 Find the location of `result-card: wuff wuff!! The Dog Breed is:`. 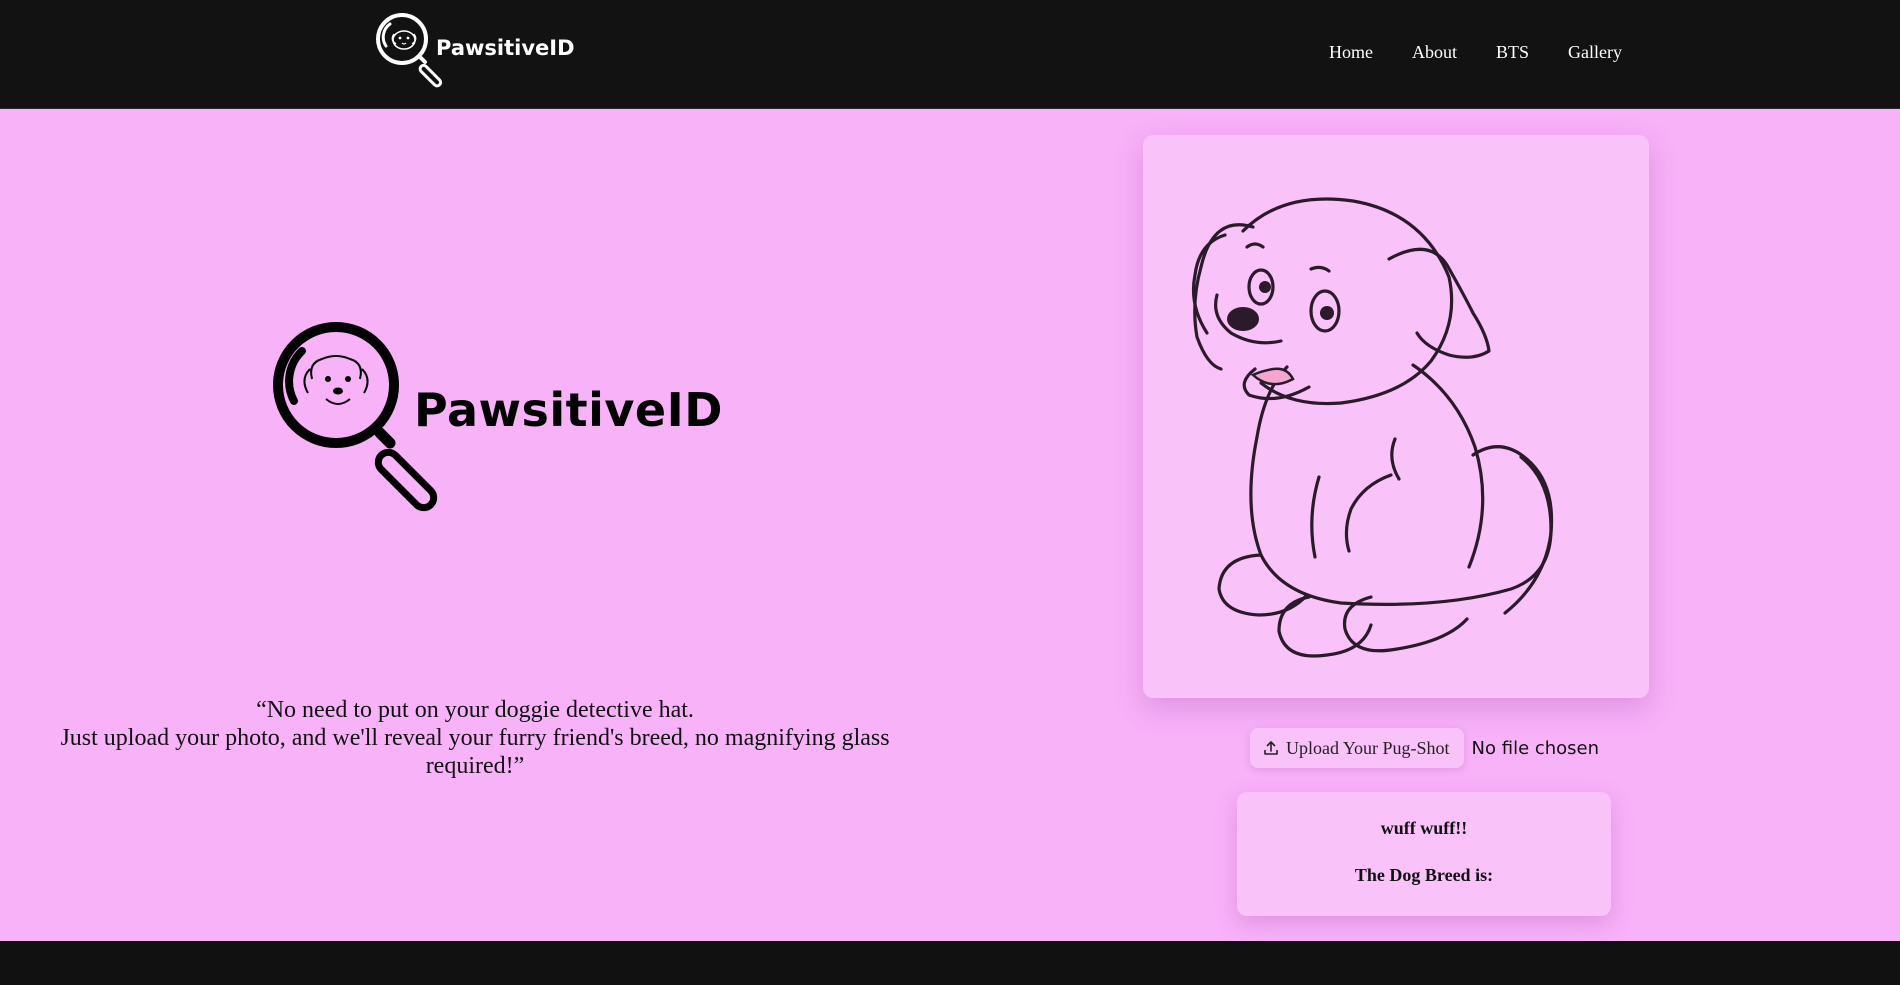

result-card: wuff wuff!! The Dog Breed is: is located at coordinates (1424, 854).